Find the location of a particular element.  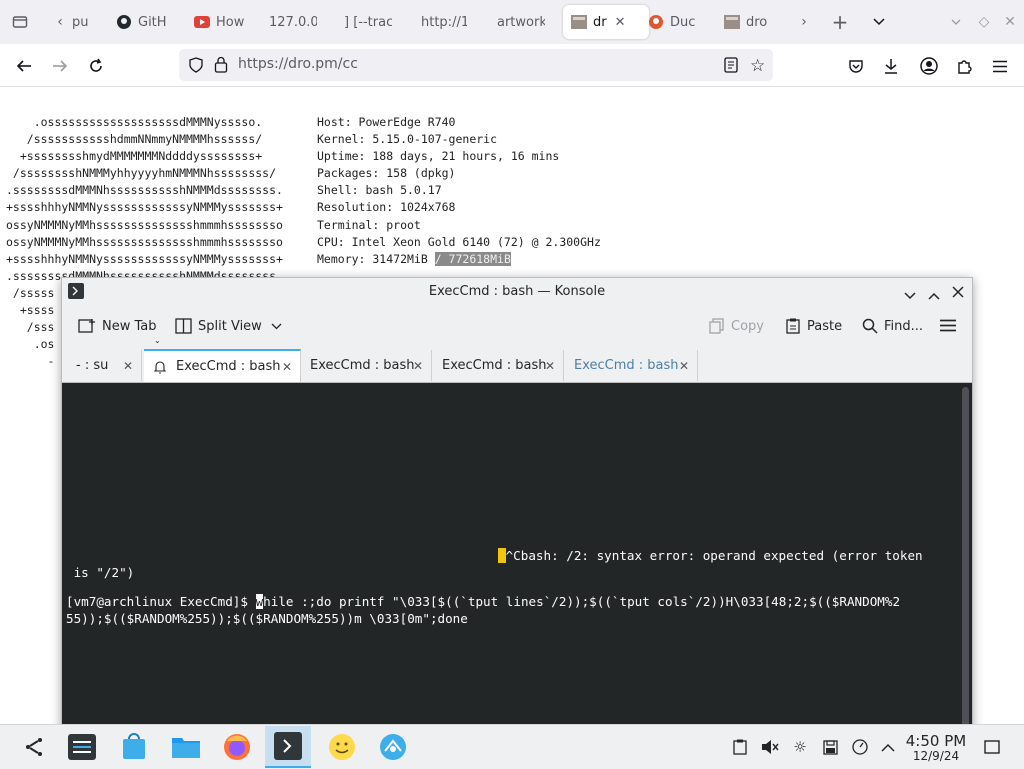

show-desktop-icon is located at coordinates (992, 747).